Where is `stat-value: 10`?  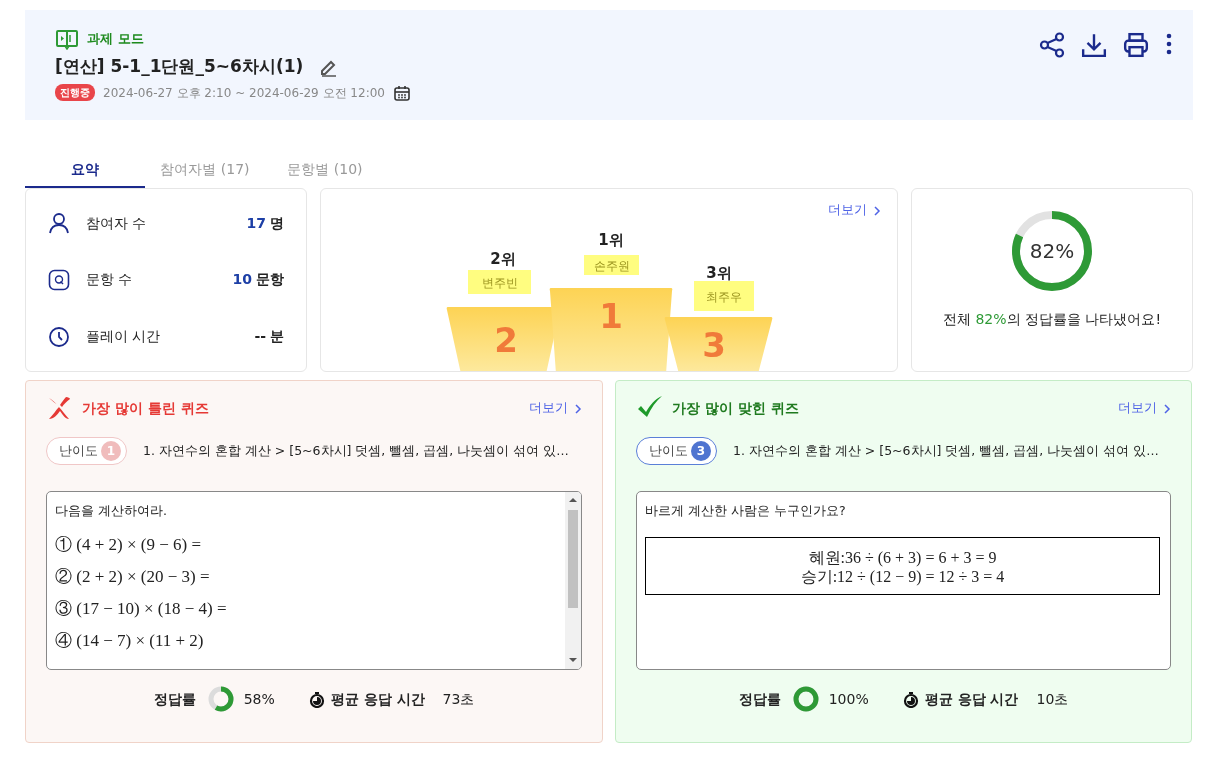 stat-value: 10 is located at coordinates (242, 280).